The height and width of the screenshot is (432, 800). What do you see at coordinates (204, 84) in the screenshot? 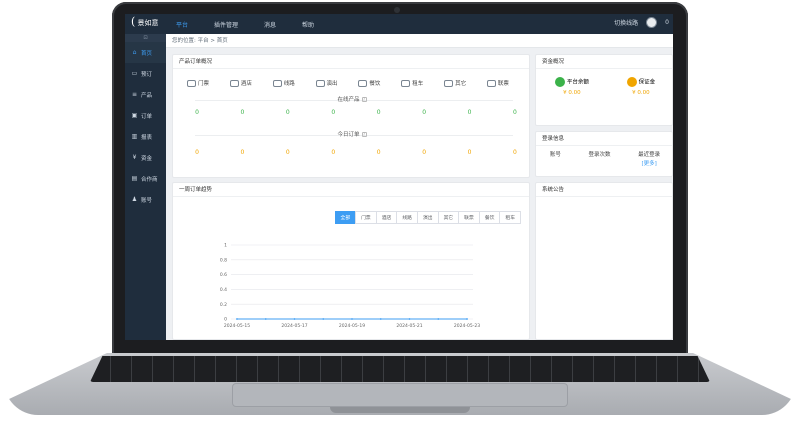
I see `category-label: 门票` at bounding box center [204, 84].